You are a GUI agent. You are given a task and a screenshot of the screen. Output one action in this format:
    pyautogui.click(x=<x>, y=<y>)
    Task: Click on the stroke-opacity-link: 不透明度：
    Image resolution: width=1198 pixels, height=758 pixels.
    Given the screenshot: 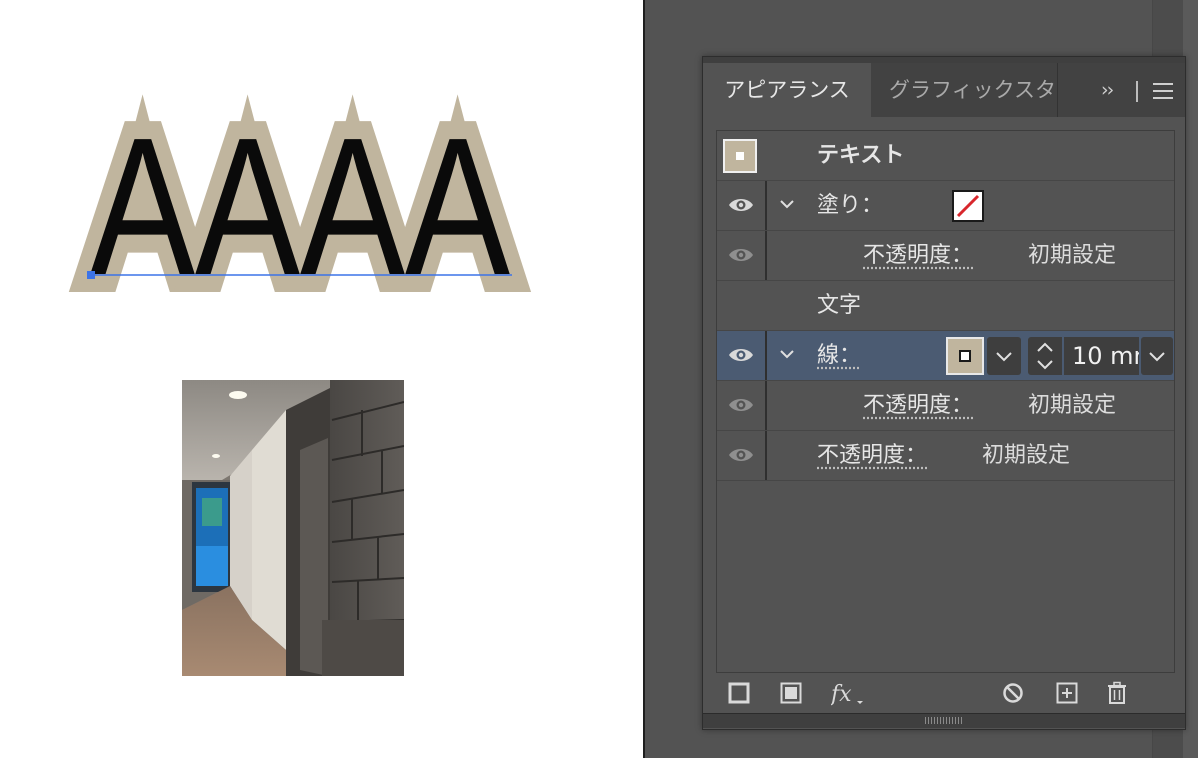 What is the action you would take?
    pyautogui.click(x=918, y=405)
    